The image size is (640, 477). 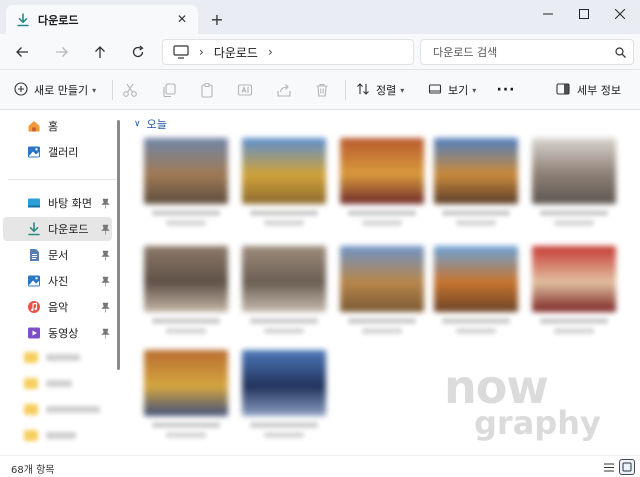 What do you see at coordinates (169, 90) in the screenshot?
I see `copy-icon` at bounding box center [169, 90].